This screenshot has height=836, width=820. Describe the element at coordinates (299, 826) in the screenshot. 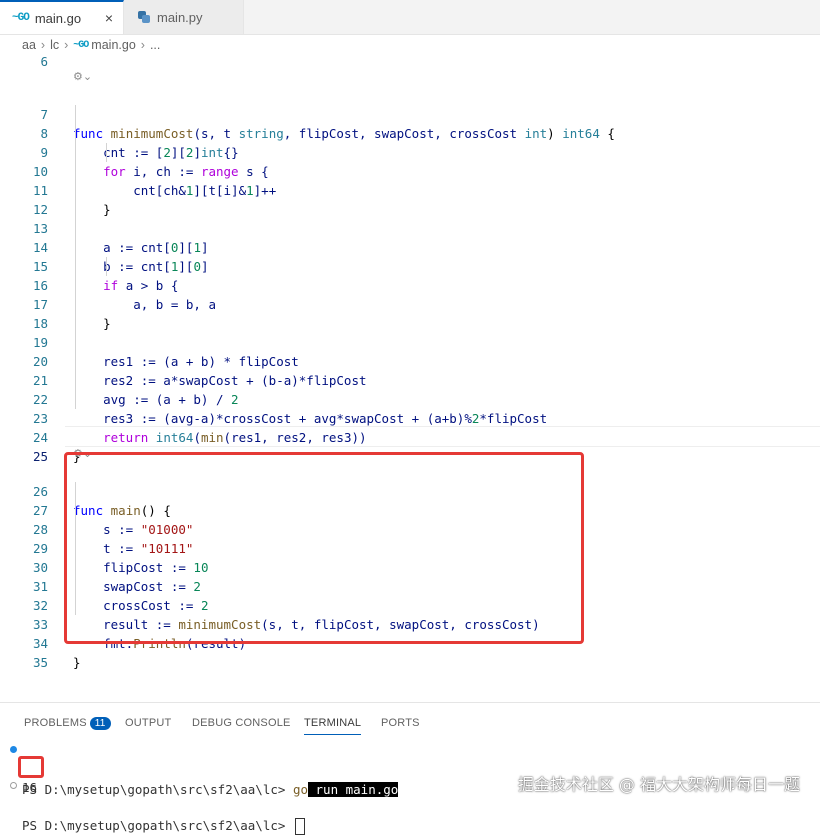

I see `terminal-cursor` at that location.